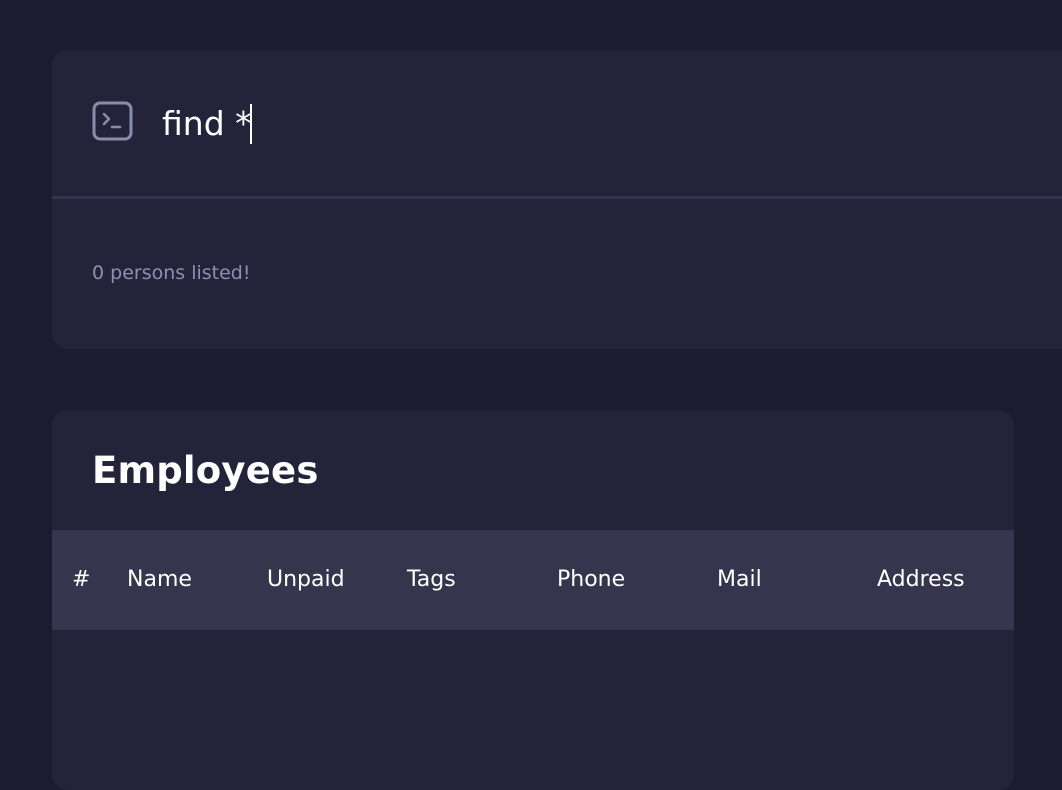 The width and height of the screenshot is (1062, 790). I want to click on result-message: 0 persons listed!, so click(171, 273).